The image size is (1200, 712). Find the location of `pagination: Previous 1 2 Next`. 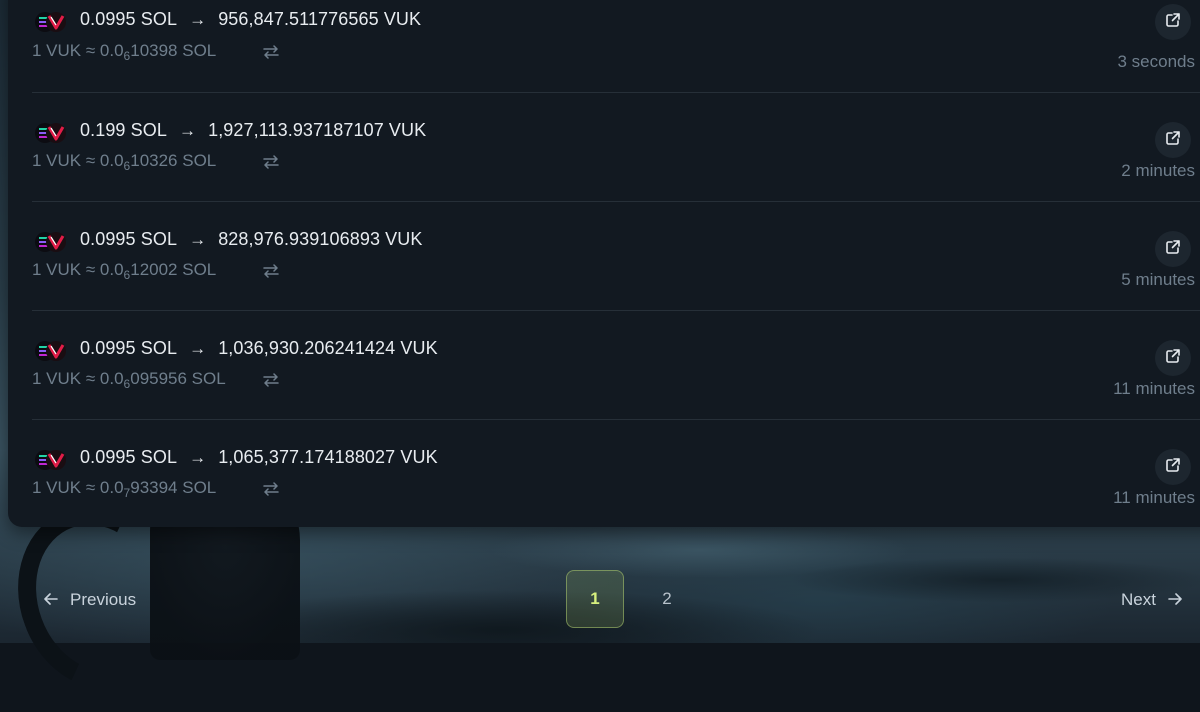

pagination: Previous 1 2 Next is located at coordinates (600, 597).